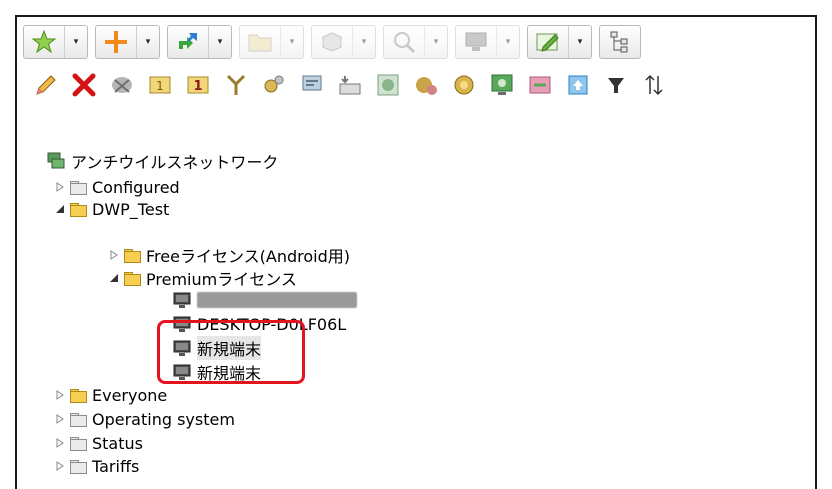  Describe the element at coordinates (312, 85) in the screenshot. I see `message-icon` at that location.